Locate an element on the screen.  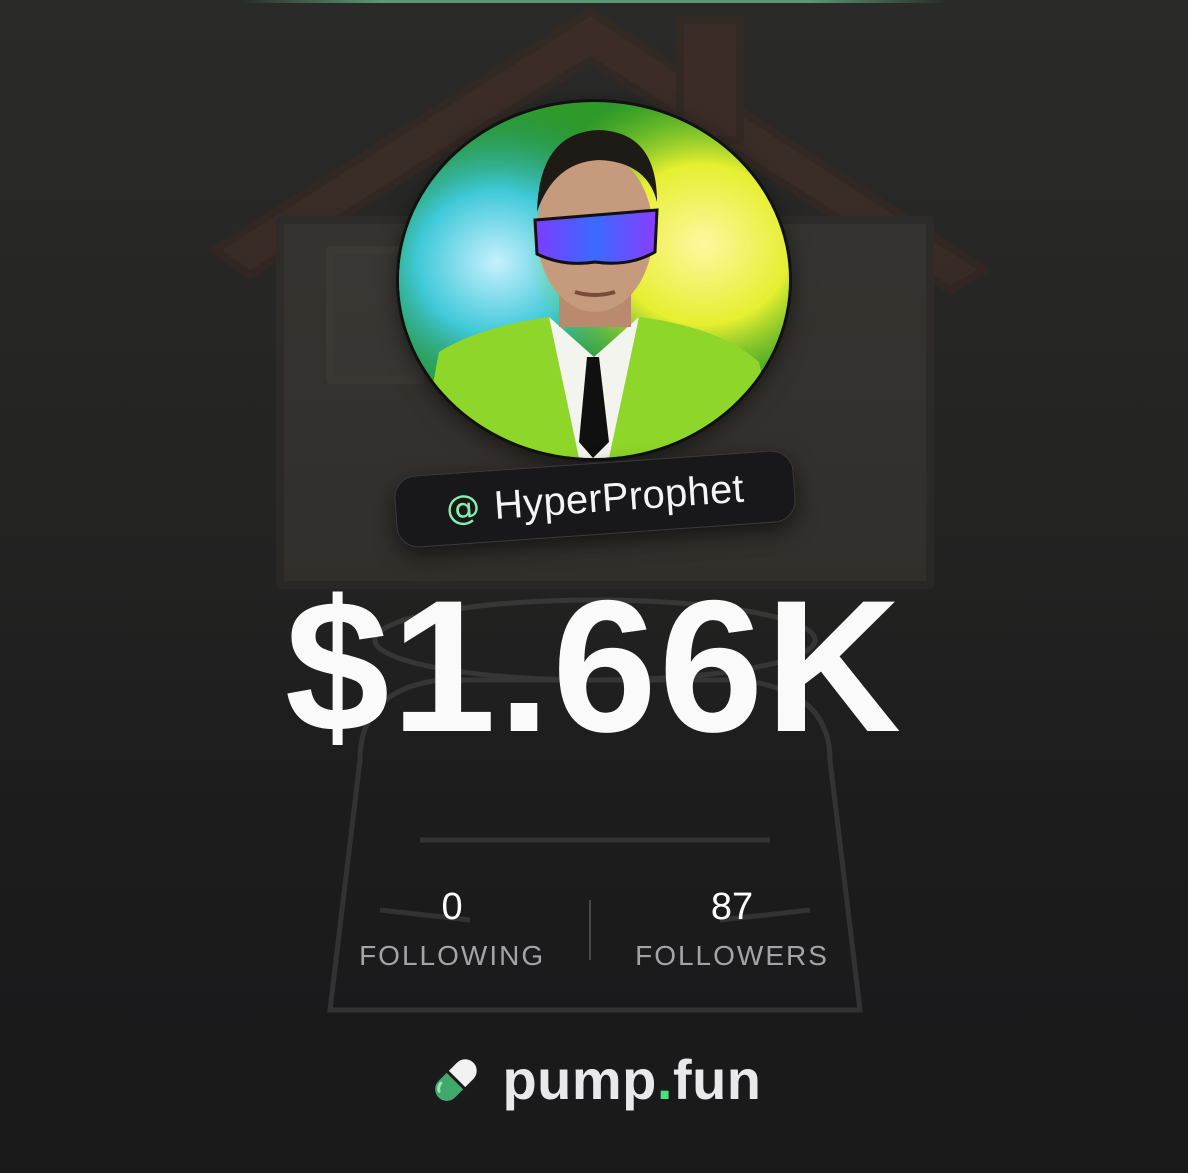
avatar-image is located at coordinates (594, 280).